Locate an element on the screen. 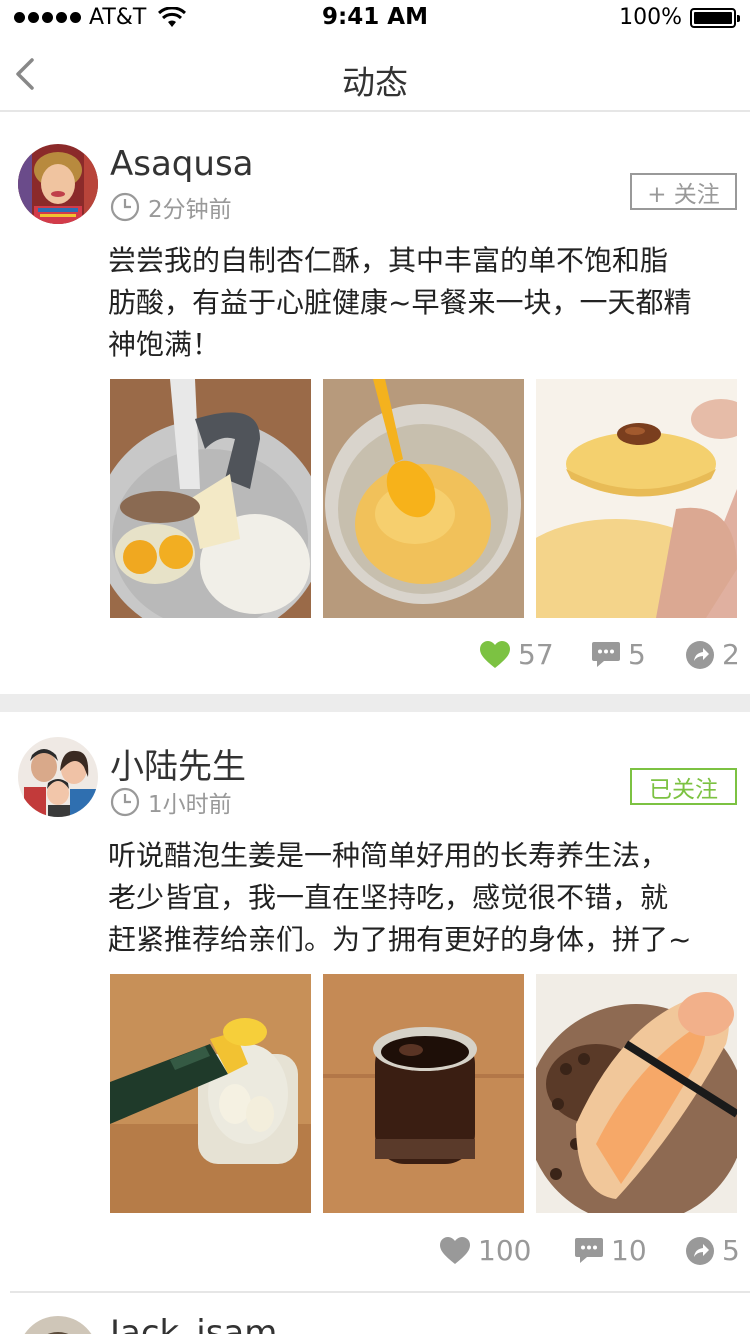 The width and height of the screenshot is (750, 1334). username: 小陆先生 is located at coordinates (178, 763).